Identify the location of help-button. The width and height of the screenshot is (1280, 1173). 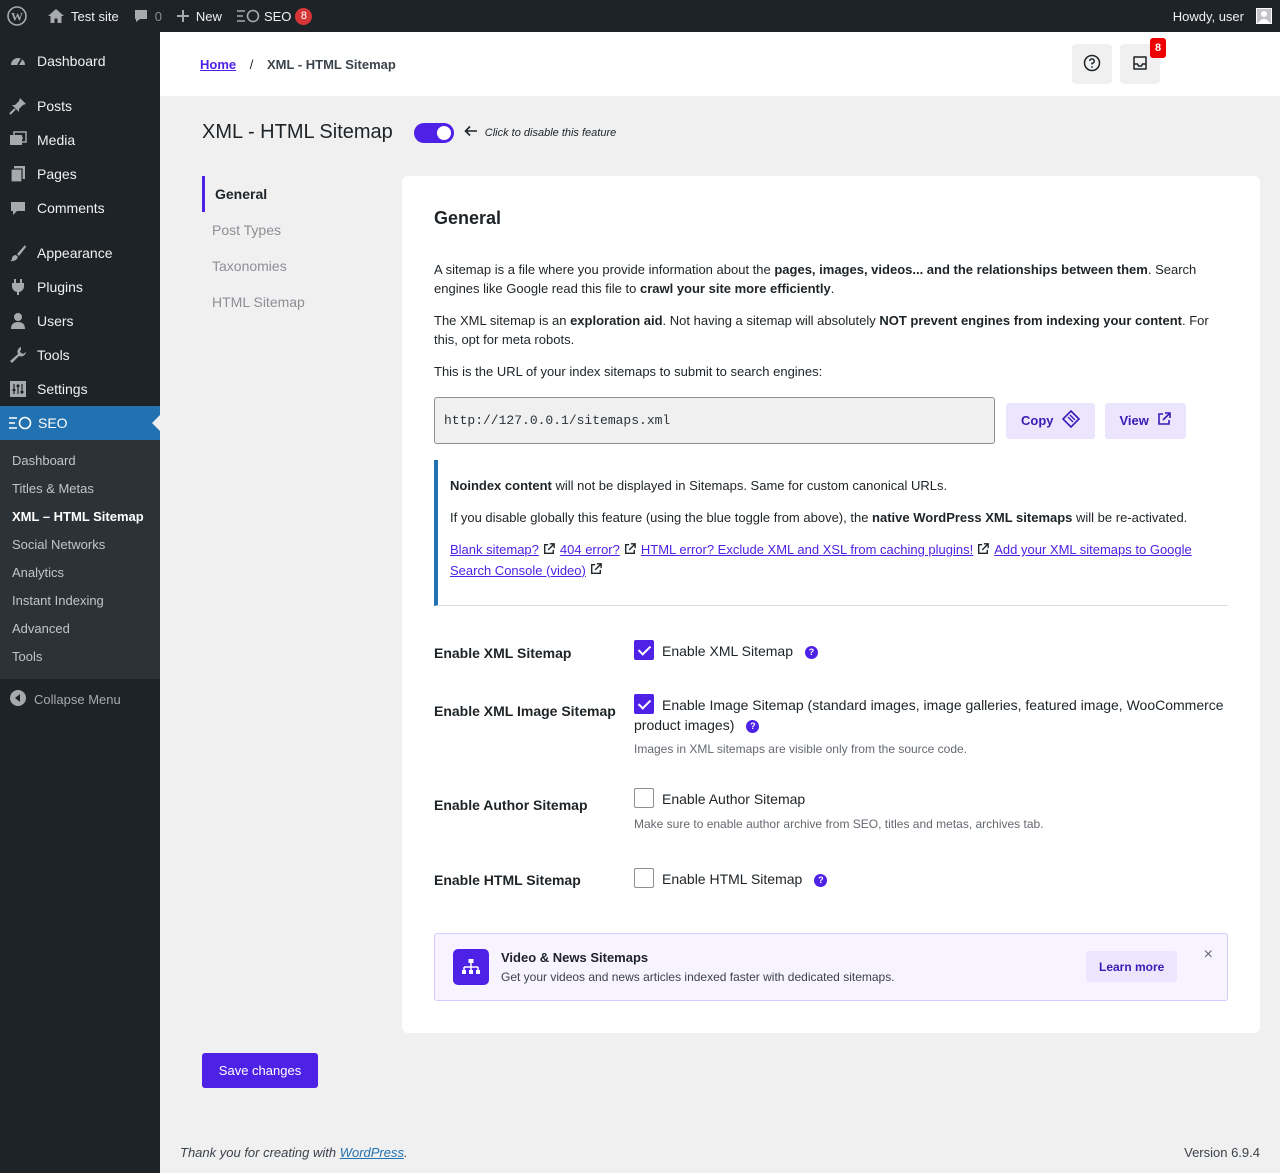
(1092, 64).